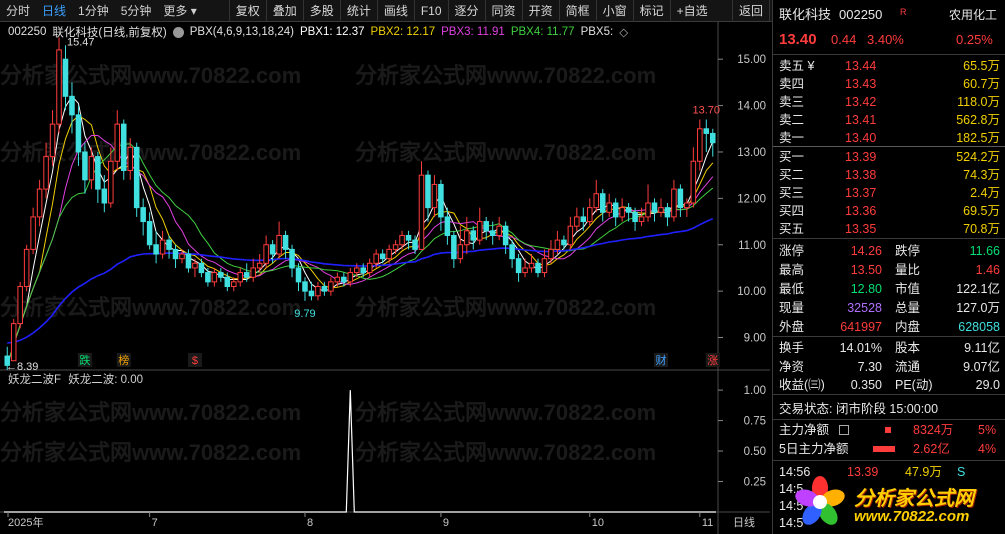 This screenshot has height=534, width=1005. I want to click on indicator-tick-label: 1.00, so click(755, 391).